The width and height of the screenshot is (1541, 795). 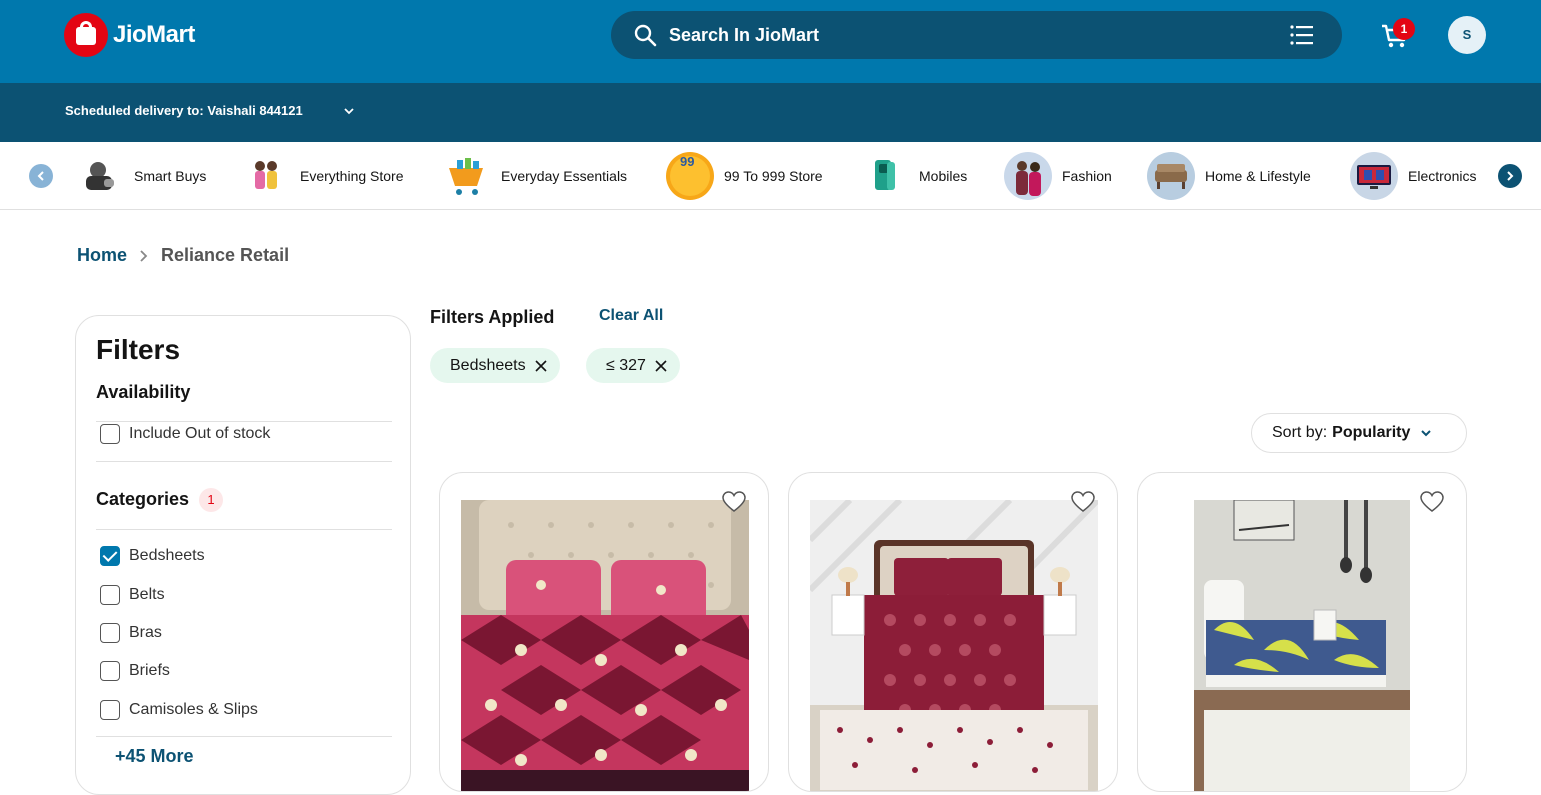 What do you see at coordinates (1404, 29) in the screenshot?
I see `cart-count-badge: 1` at bounding box center [1404, 29].